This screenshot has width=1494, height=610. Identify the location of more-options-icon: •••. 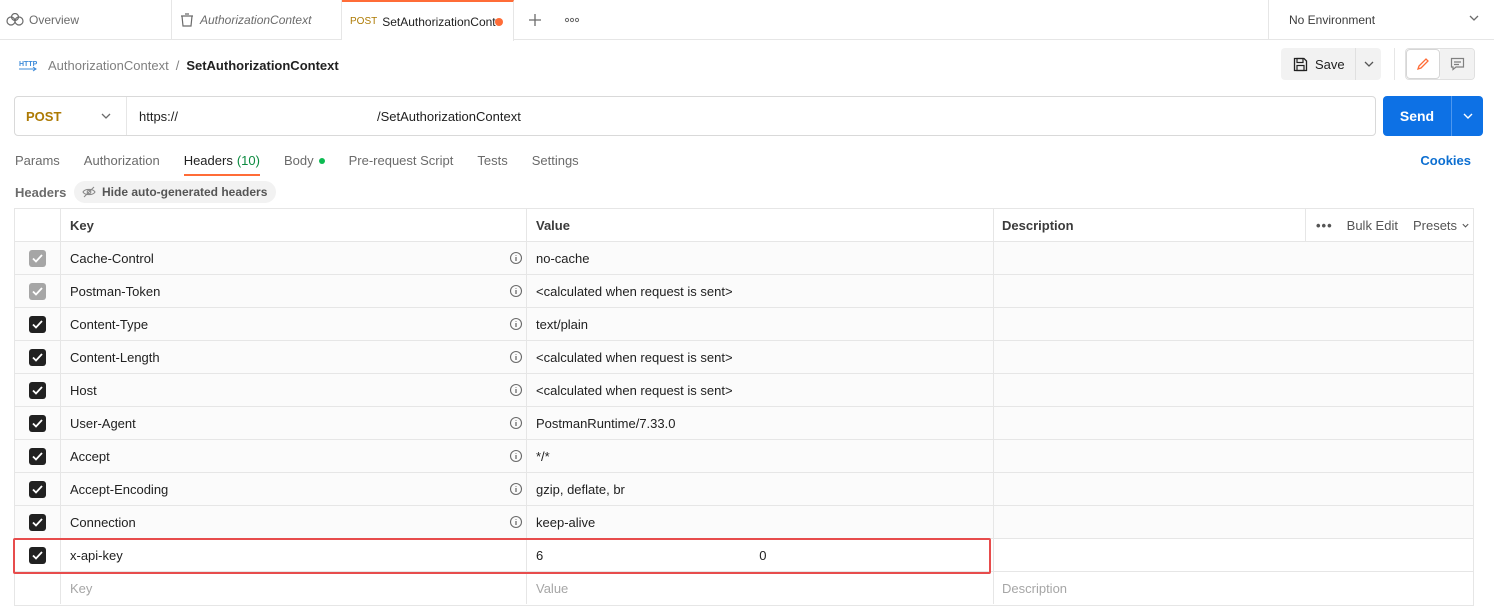
(1324, 225).